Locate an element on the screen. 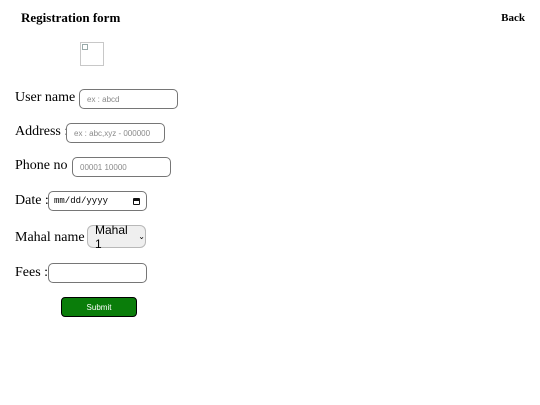 The image size is (540, 405). mahal-select: Mahal 1 ⌄ is located at coordinates (116, 236).